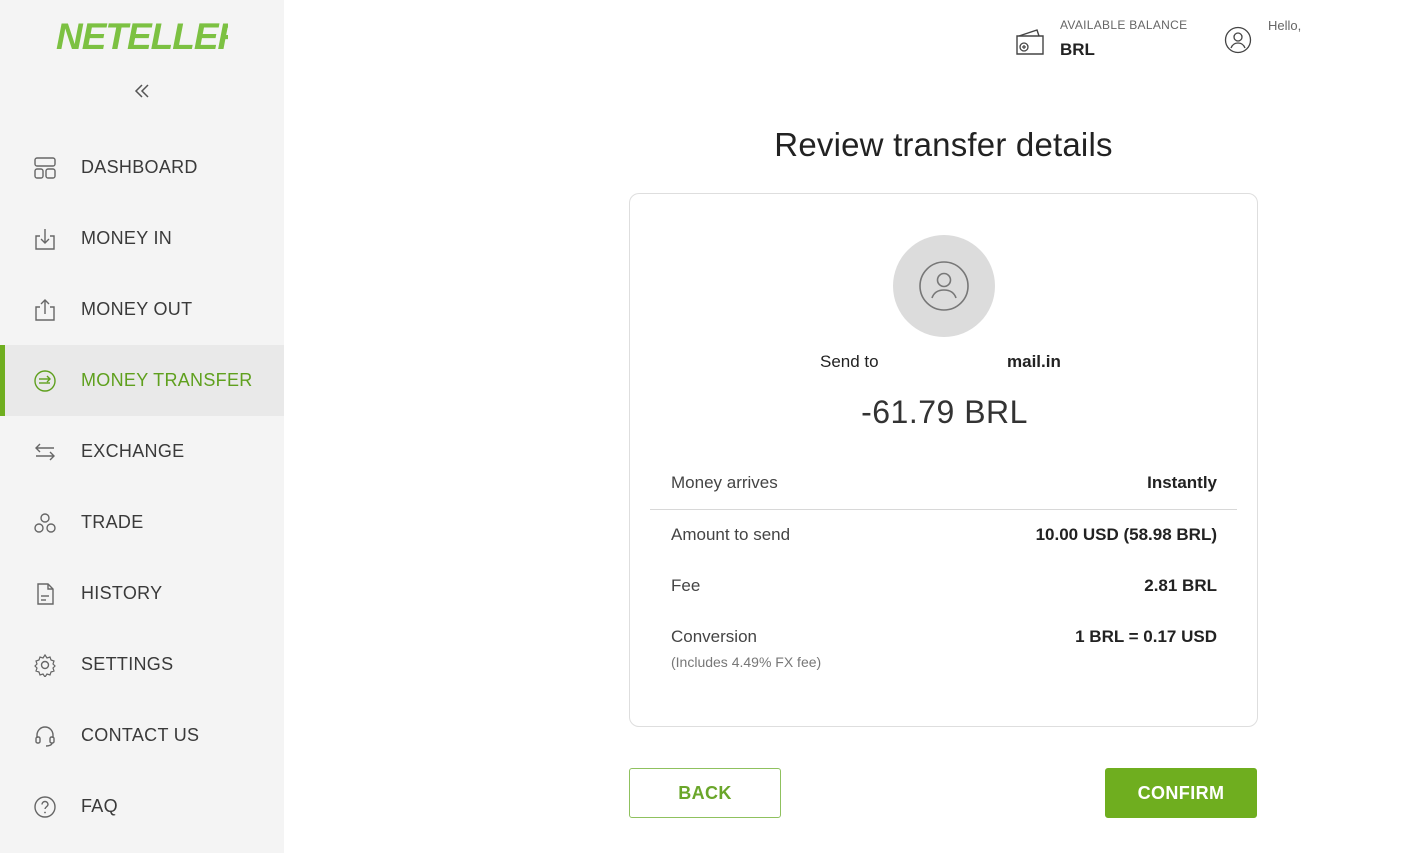 The width and height of the screenshot is (1414, 853). What do you see at coordinates (944, 412) in the screenshot?
I see `transfer-total: -61.79 BRL` at bounding box center [944, 412].